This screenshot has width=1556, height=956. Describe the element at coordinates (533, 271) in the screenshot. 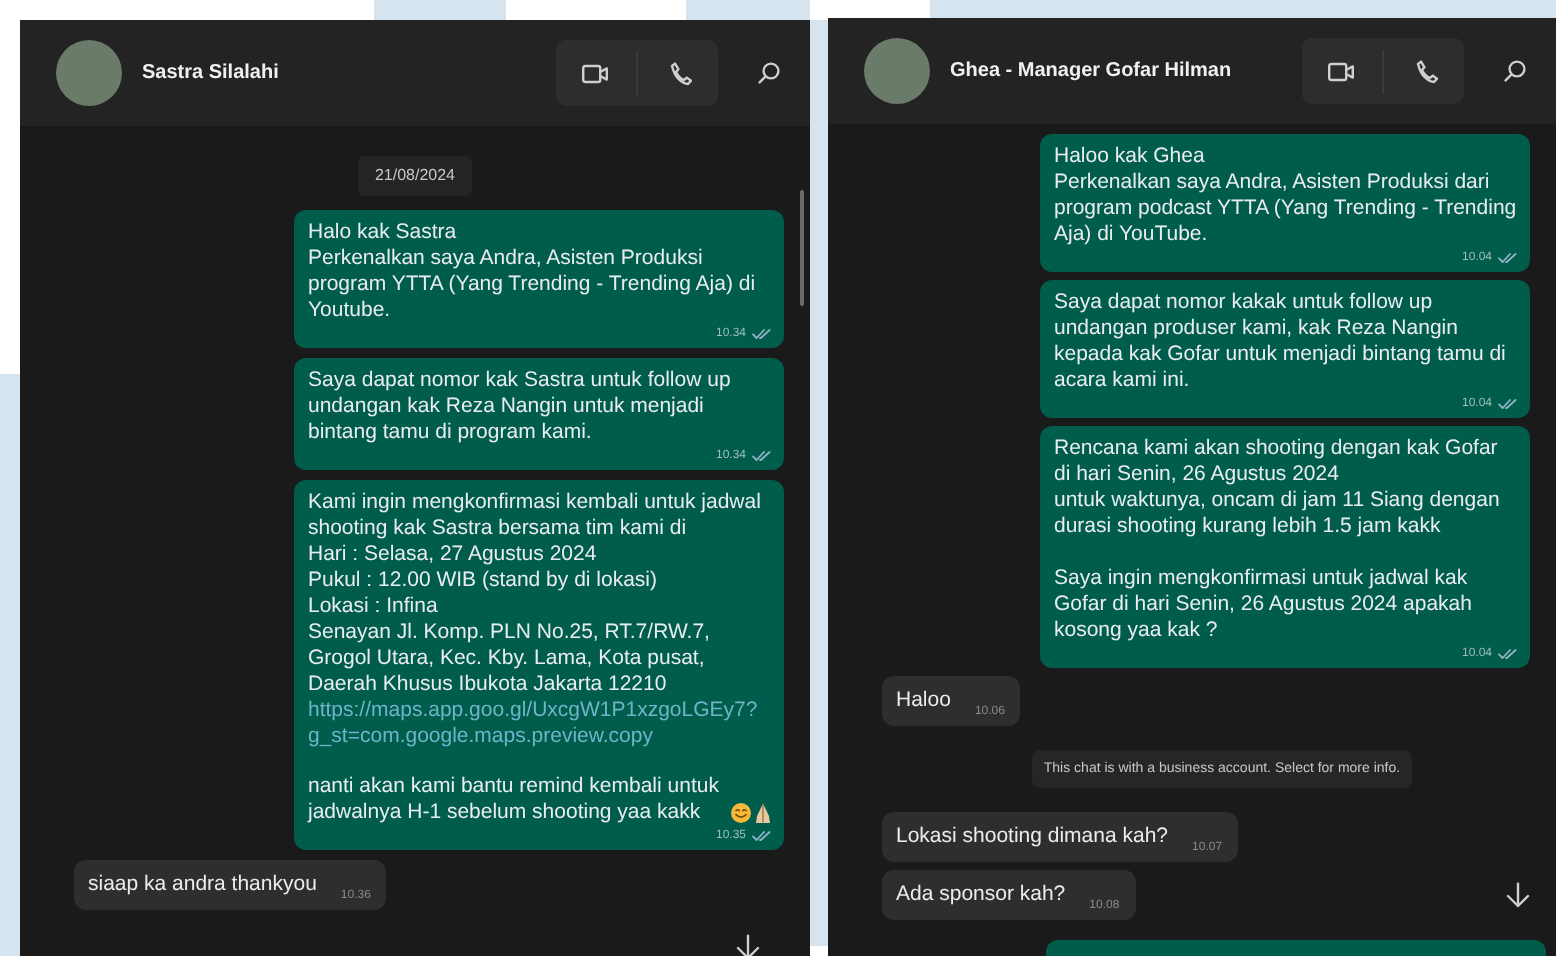

I see `message-text: Halo kak Sastra Perkenalkan saya Andra, Asisten Produksi program YTTA (Yang Trending - Trending Aja) di Youtube.` at that location.